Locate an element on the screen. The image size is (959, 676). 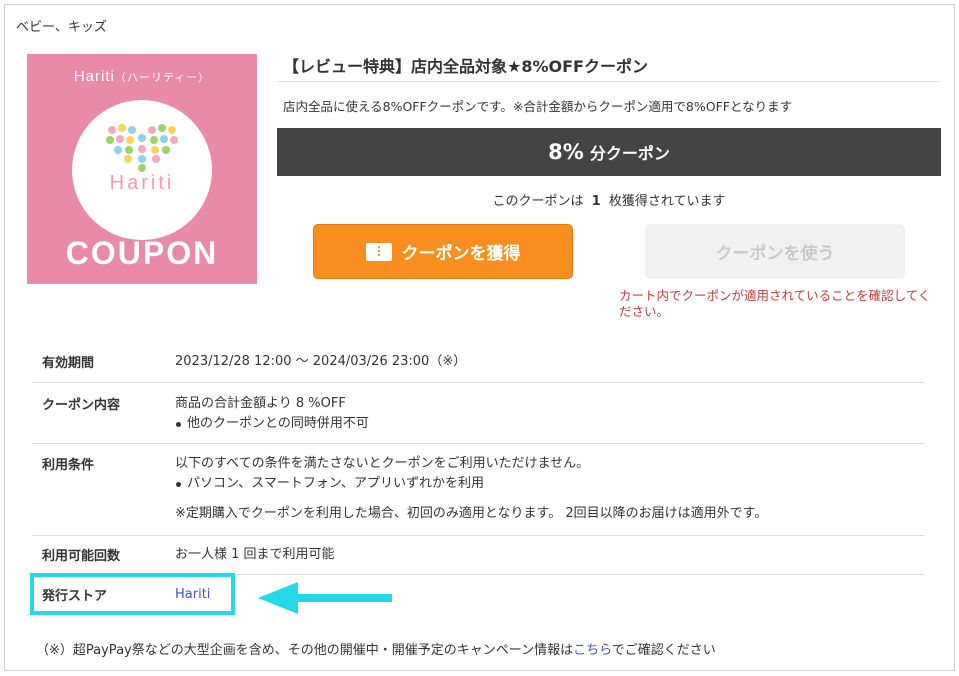
discount-unit: 分クーポン is located at coordinates (629, 153).